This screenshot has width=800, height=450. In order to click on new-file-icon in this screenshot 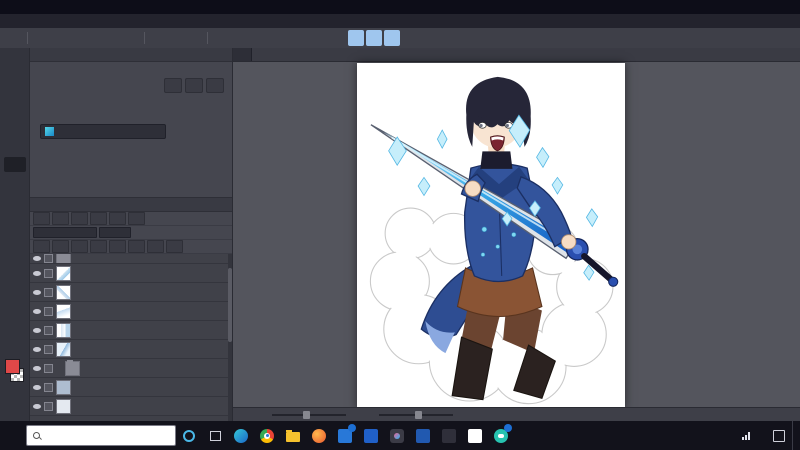, I will do `click(41, 38)`.